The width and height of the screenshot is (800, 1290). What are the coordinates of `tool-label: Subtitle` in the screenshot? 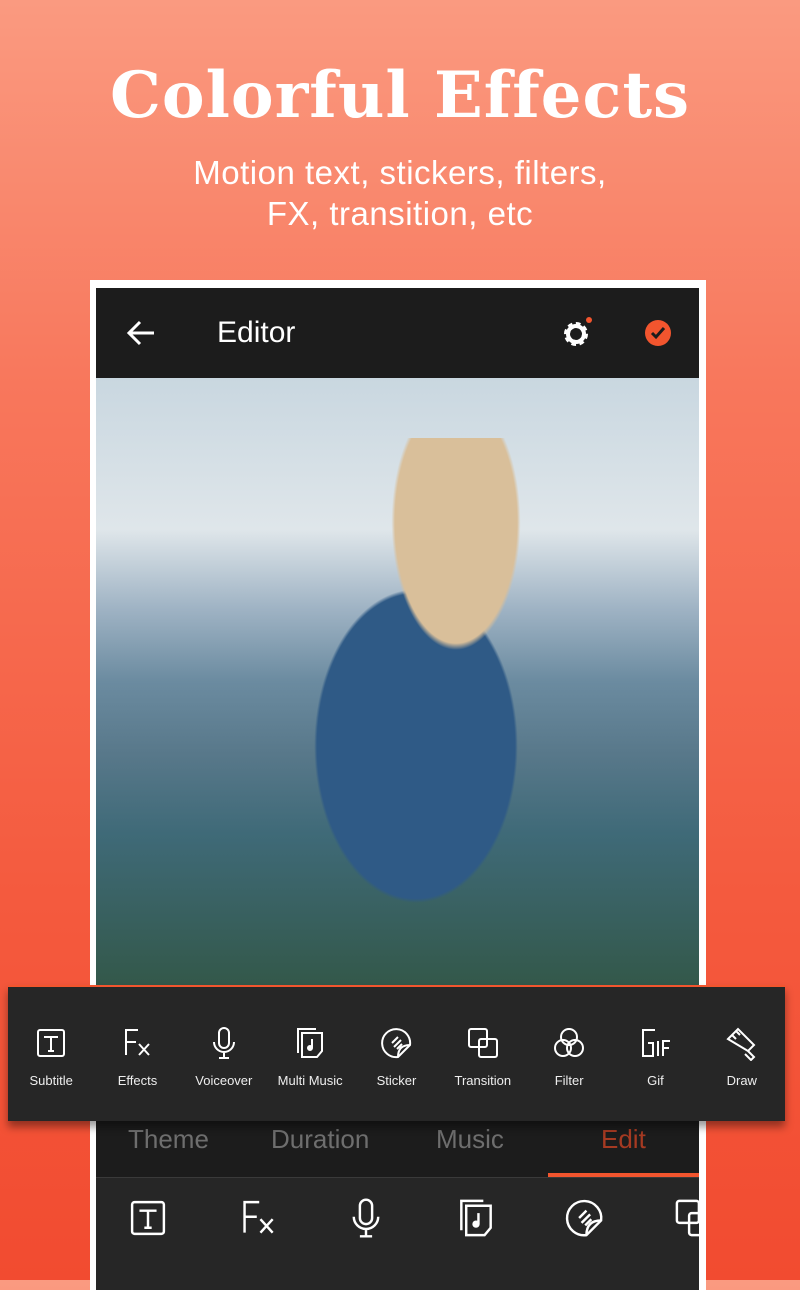 It's located at (51, 1080).